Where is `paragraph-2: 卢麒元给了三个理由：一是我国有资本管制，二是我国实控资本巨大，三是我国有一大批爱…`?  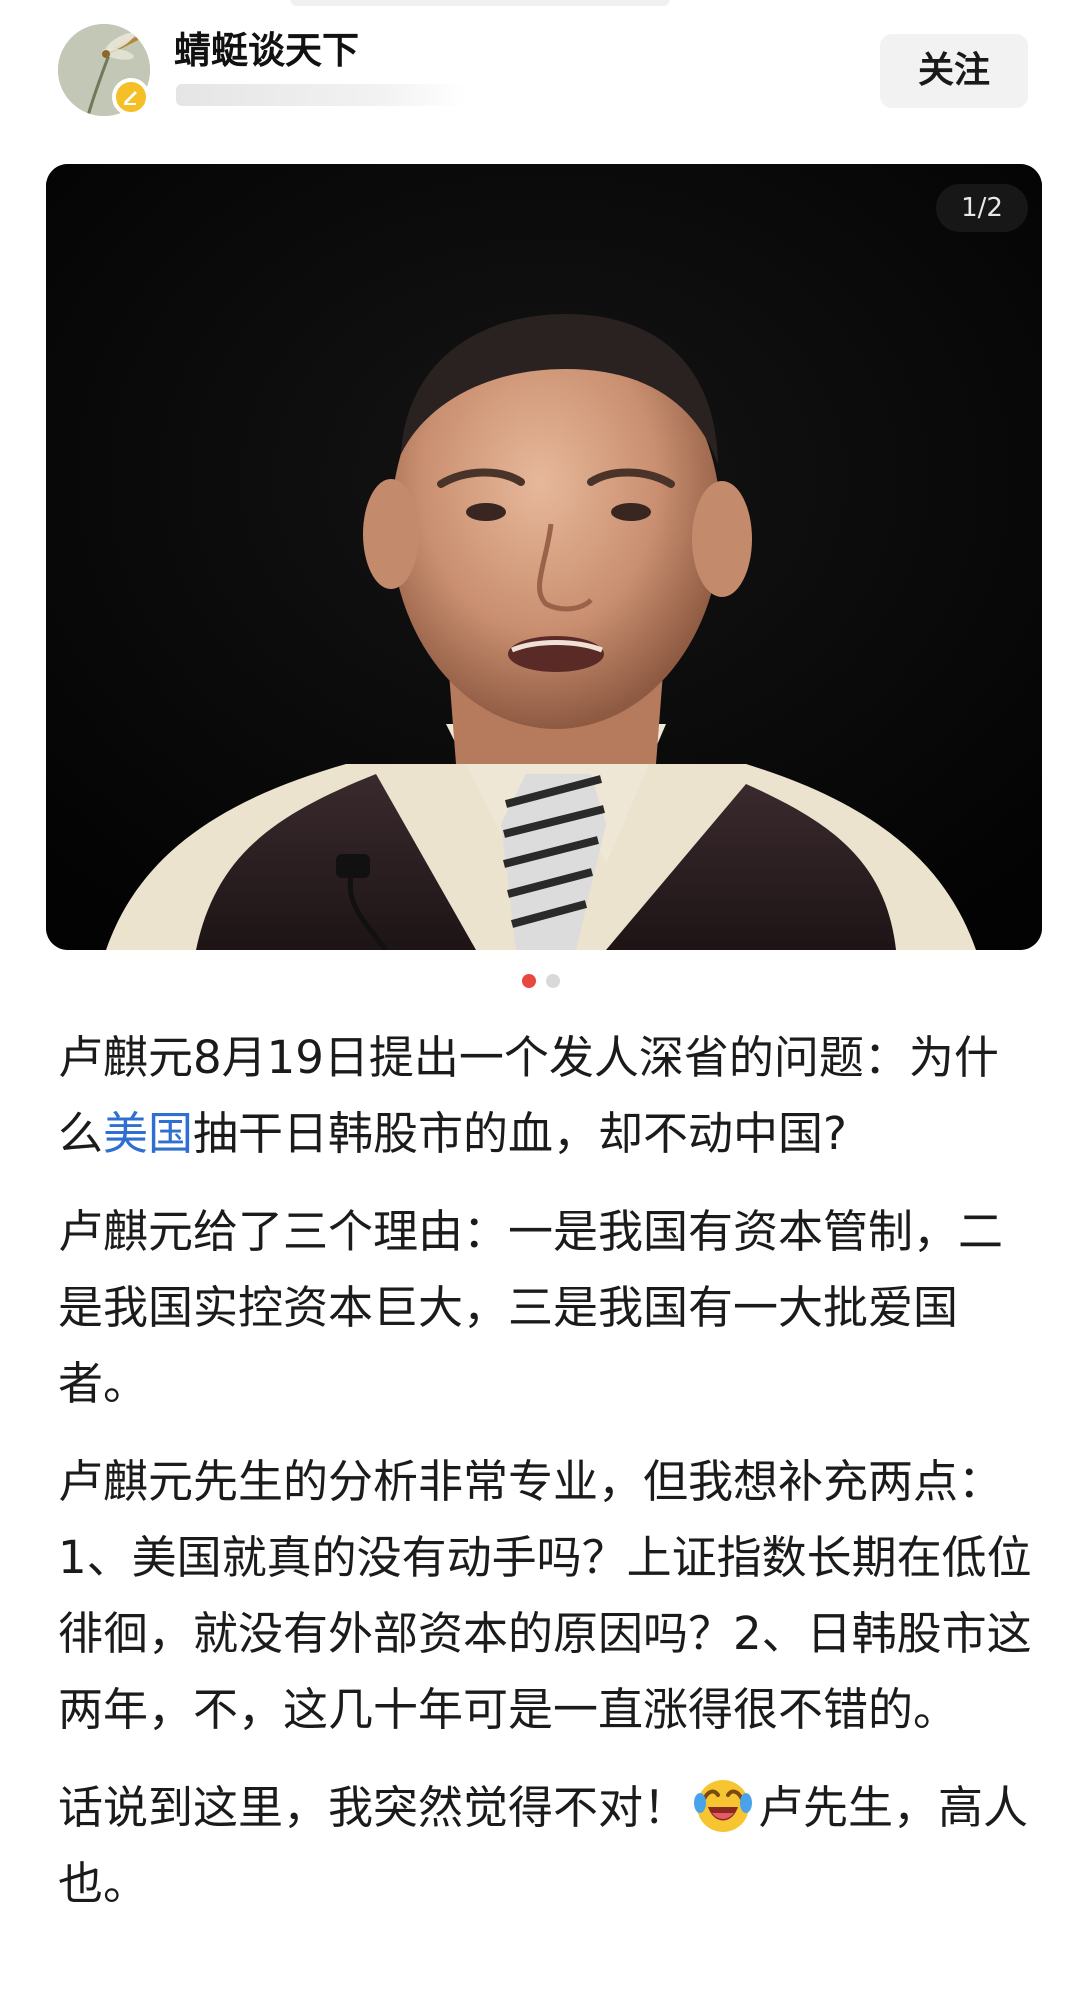
paragraph-2: 卢麒元给了三个理由：一是我国有资本管制，二是我国实控资本巨大，三是我国有一大批爱… is located at coordinates (531, 1307).